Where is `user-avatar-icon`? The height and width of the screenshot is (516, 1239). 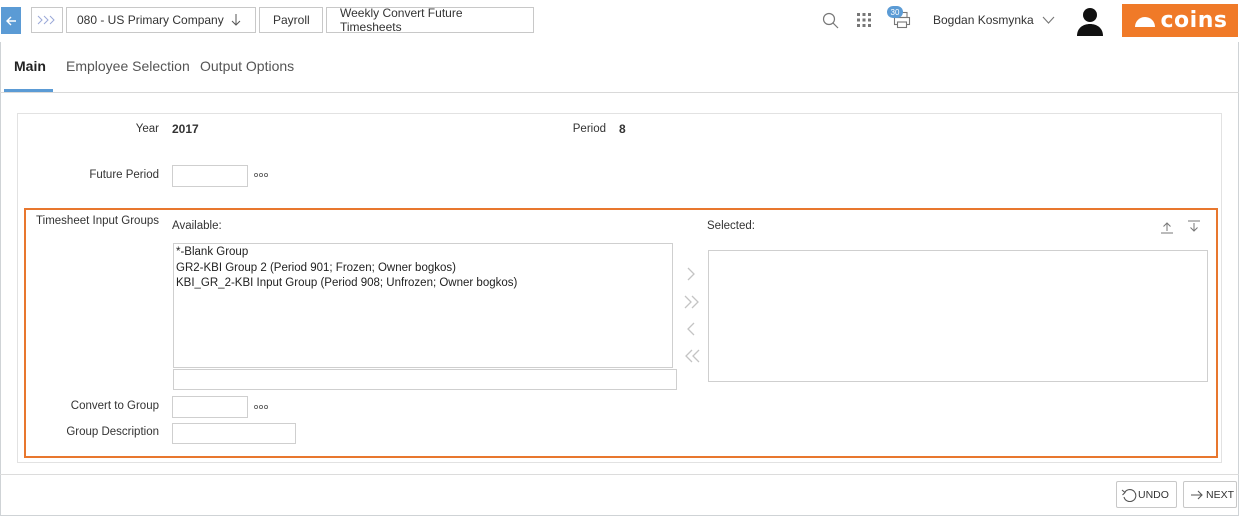
user-avatar-icon is located at coordinates (1090, 21).